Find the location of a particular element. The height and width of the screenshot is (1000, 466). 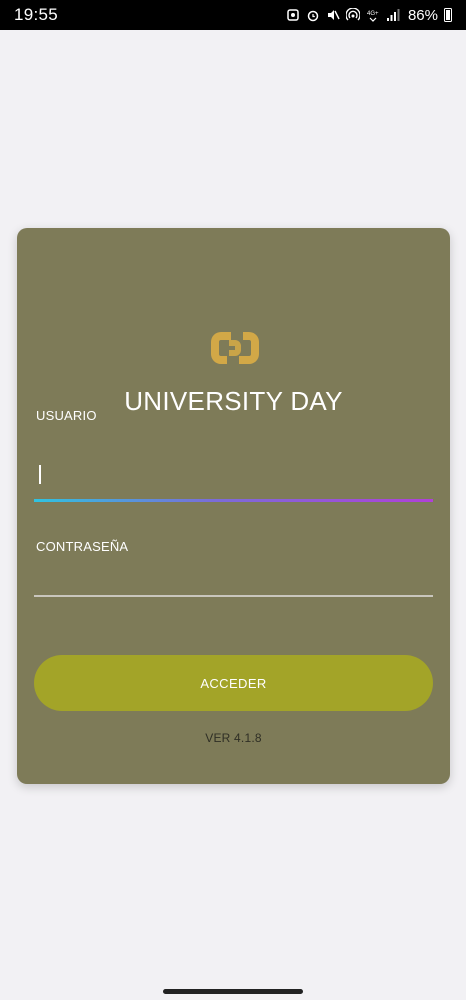

app-logo-icon is located at coordinates (235, 348).